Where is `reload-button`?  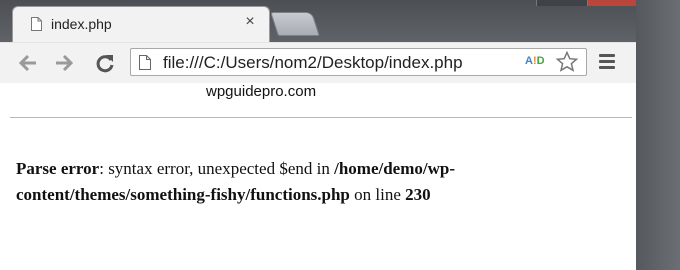
reload-button is located at coordinates (105, 63).